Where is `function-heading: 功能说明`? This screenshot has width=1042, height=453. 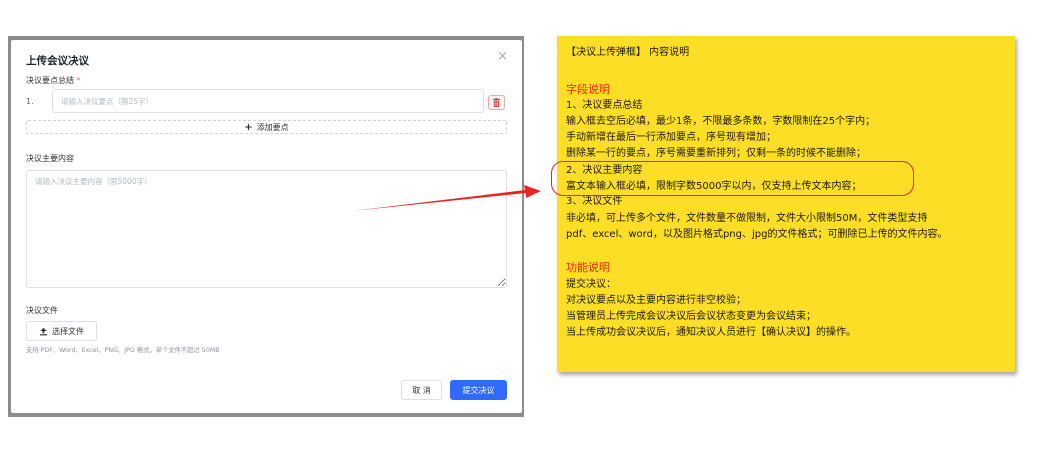
function-heading: 功能说明 is located at coordinates (588, 267).